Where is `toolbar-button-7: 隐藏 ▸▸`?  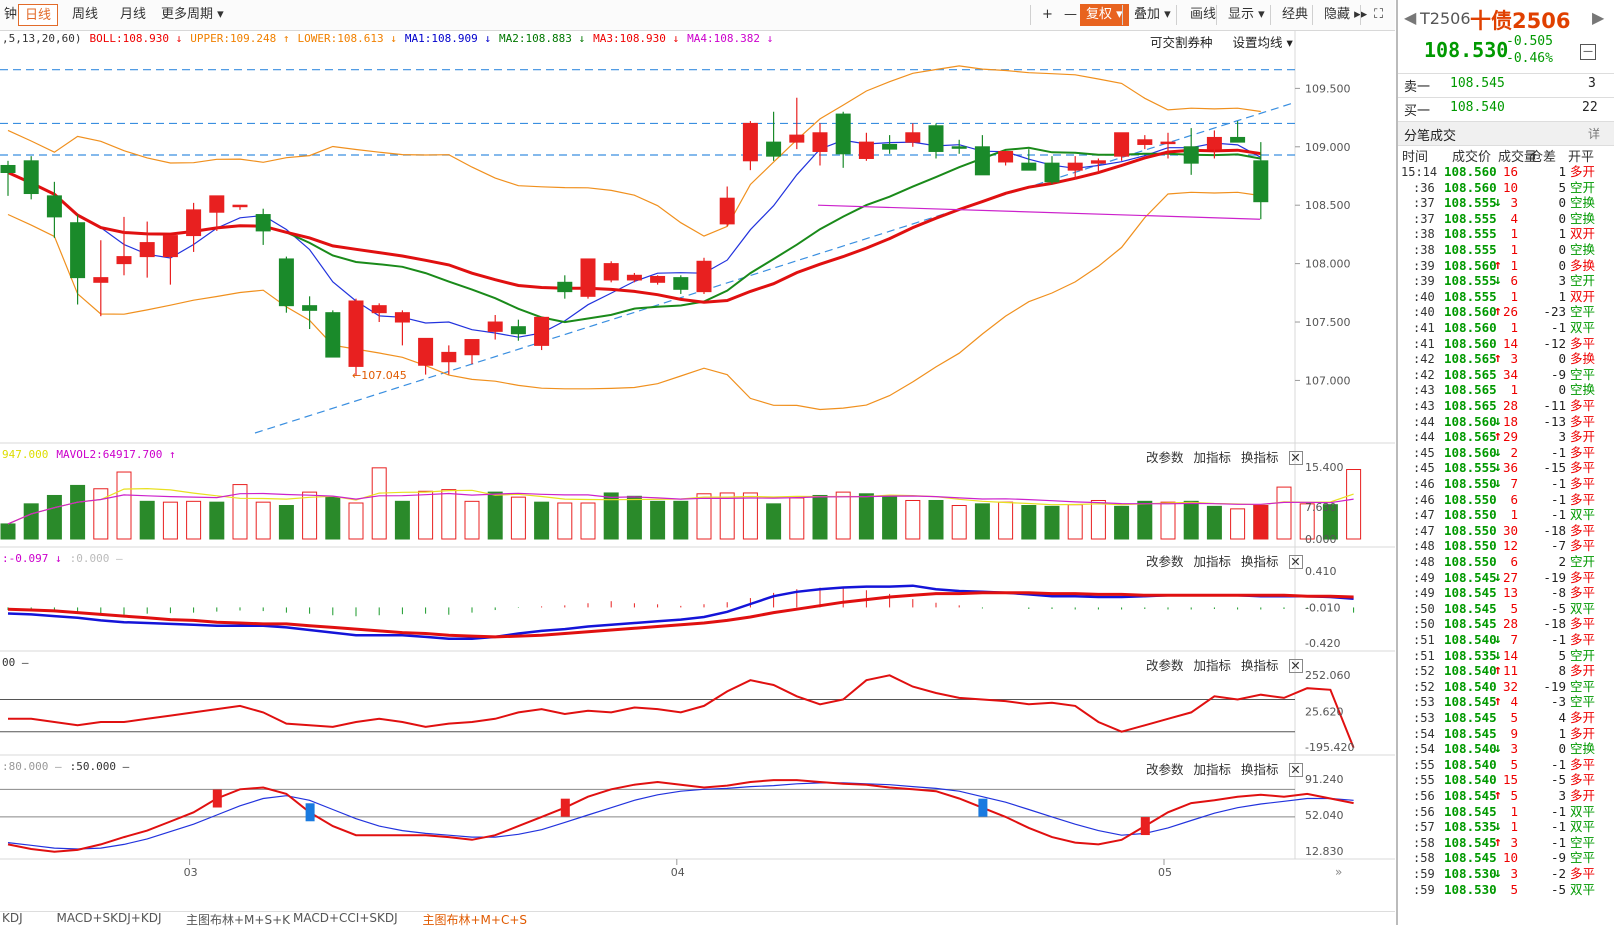 toolbar-button-7: 隐藏 ▸▸ is located at coordinates (1345, 15).